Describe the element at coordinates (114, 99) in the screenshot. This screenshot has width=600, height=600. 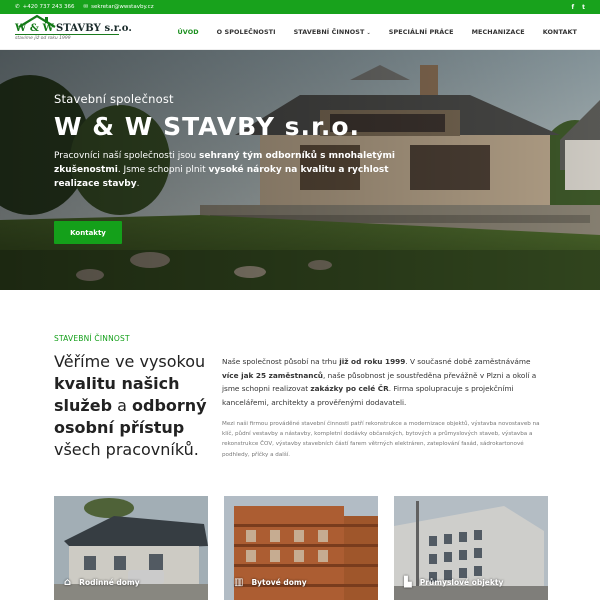
I see `hero-kicker: Stavební společnost` at that location.